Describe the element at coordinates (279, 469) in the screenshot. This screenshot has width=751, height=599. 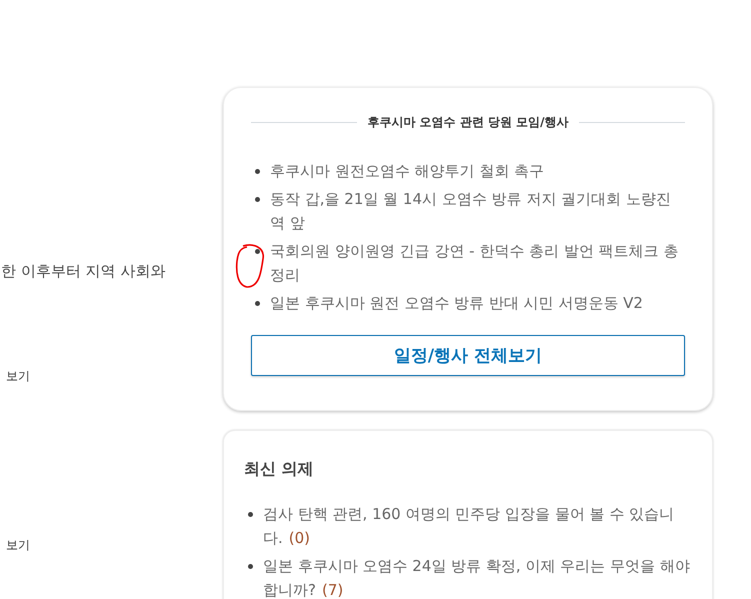
I see `card-title: 최신 의제` at that location.